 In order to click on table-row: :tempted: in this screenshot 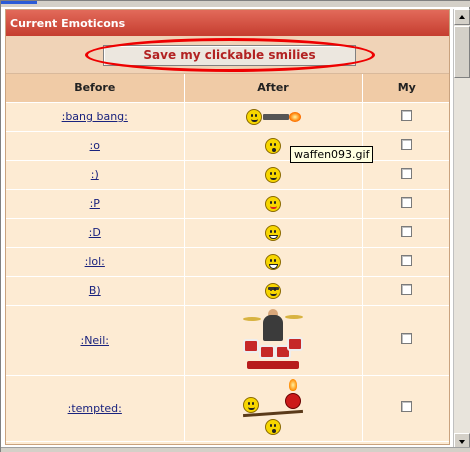, I will do `click(227, 408)`.